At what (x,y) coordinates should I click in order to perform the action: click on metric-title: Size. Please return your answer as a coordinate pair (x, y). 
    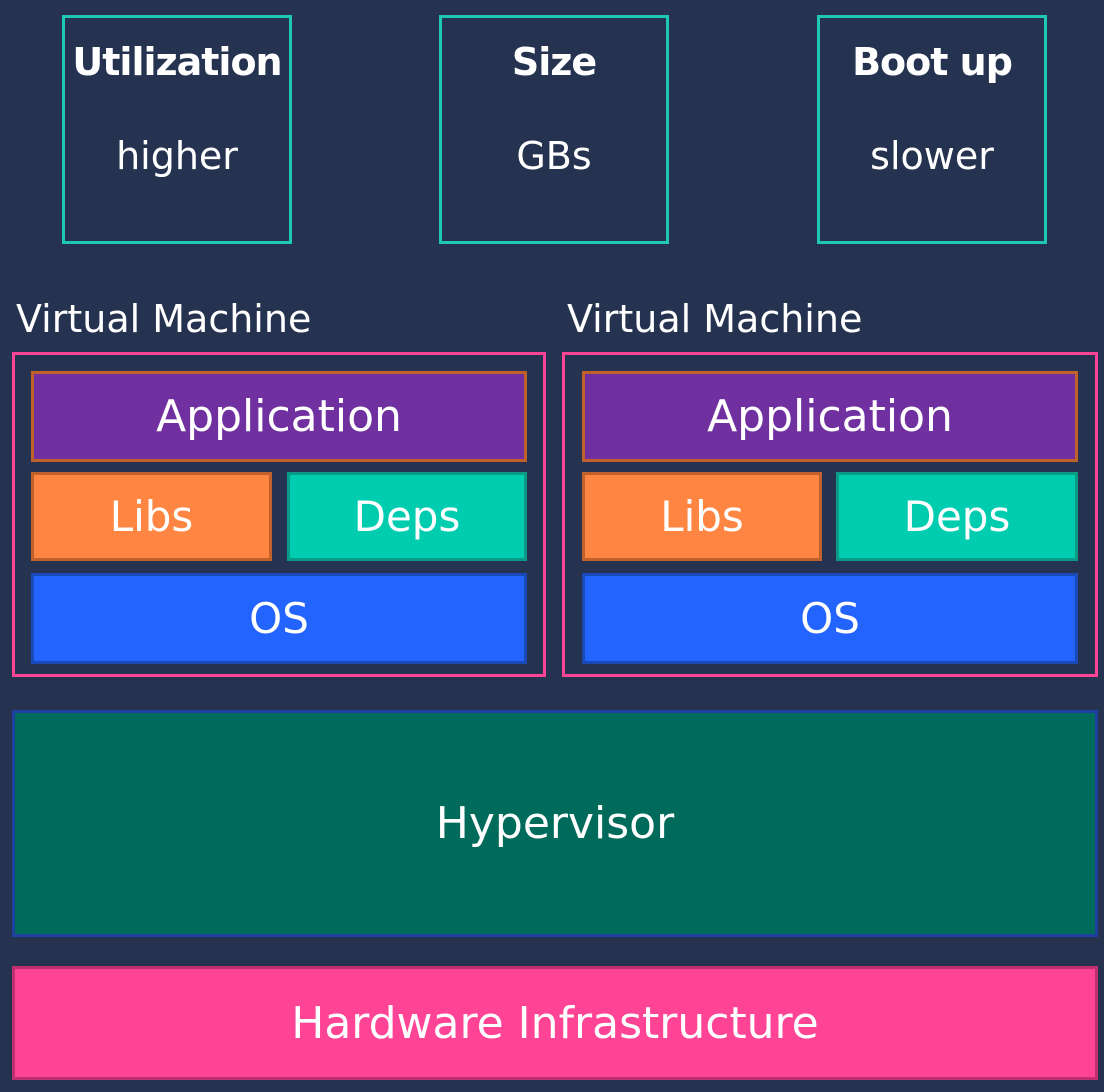
    Looking at the image, I should click on (554, 62).